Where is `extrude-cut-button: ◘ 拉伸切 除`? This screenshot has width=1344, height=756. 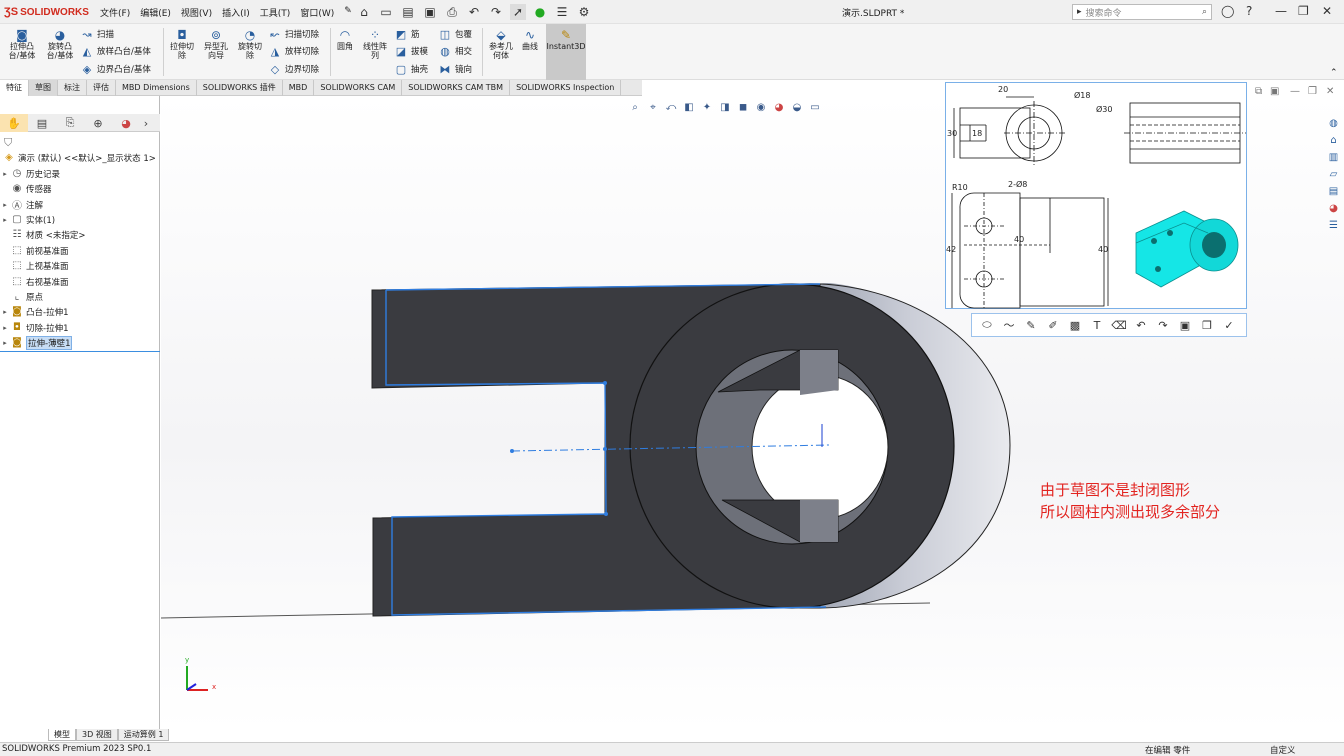 extrude-cut-button: ◘ 拉伸切 除 is located at coordinates (182, 44).